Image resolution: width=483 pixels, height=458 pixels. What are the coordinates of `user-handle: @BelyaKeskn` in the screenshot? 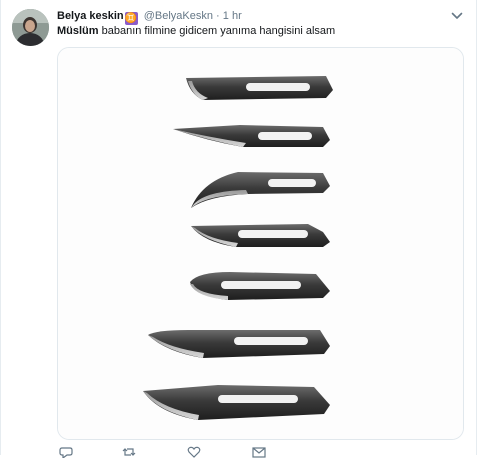 It's located at (178, 16).